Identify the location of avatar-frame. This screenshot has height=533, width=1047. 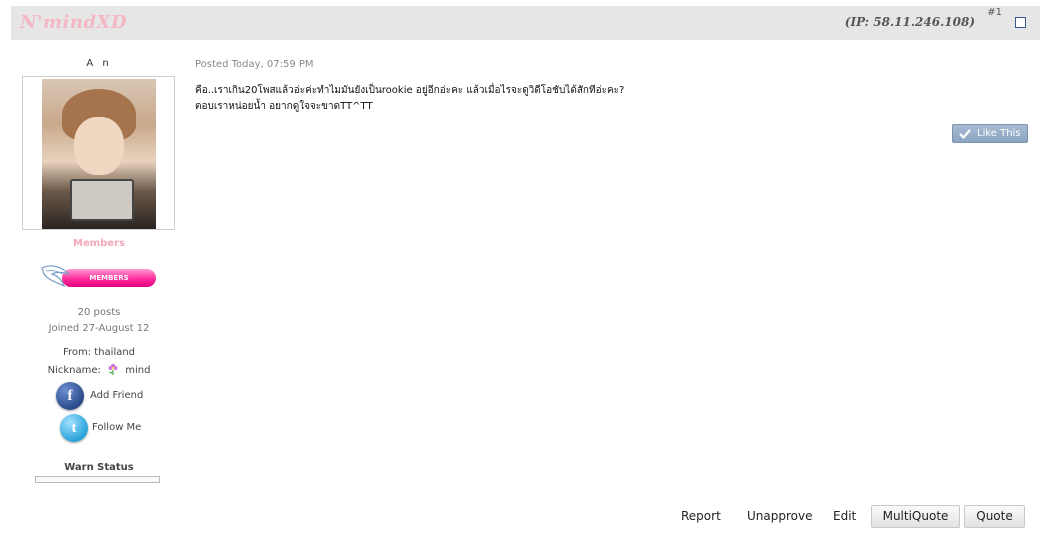
(98, 153).